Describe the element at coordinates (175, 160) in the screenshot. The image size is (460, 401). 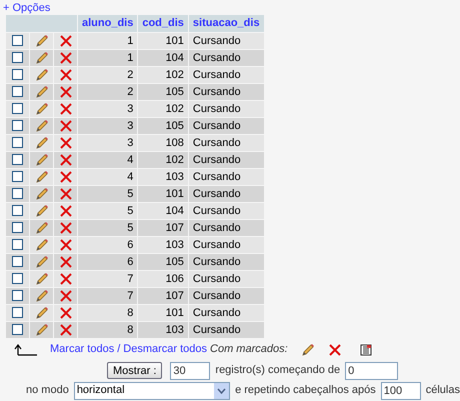
I see `table-cell: 102` at that location.